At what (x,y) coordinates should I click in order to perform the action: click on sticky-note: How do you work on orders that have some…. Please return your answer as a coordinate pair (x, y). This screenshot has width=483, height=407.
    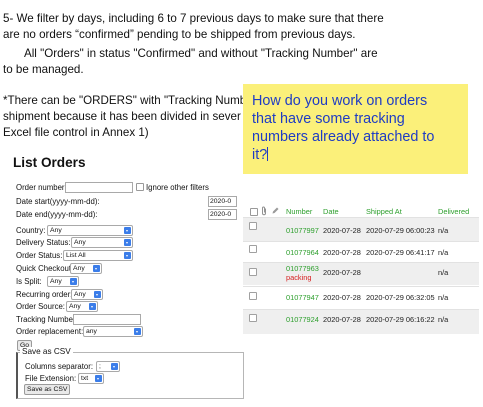
    Looking at the image, I should click on (355, 129).